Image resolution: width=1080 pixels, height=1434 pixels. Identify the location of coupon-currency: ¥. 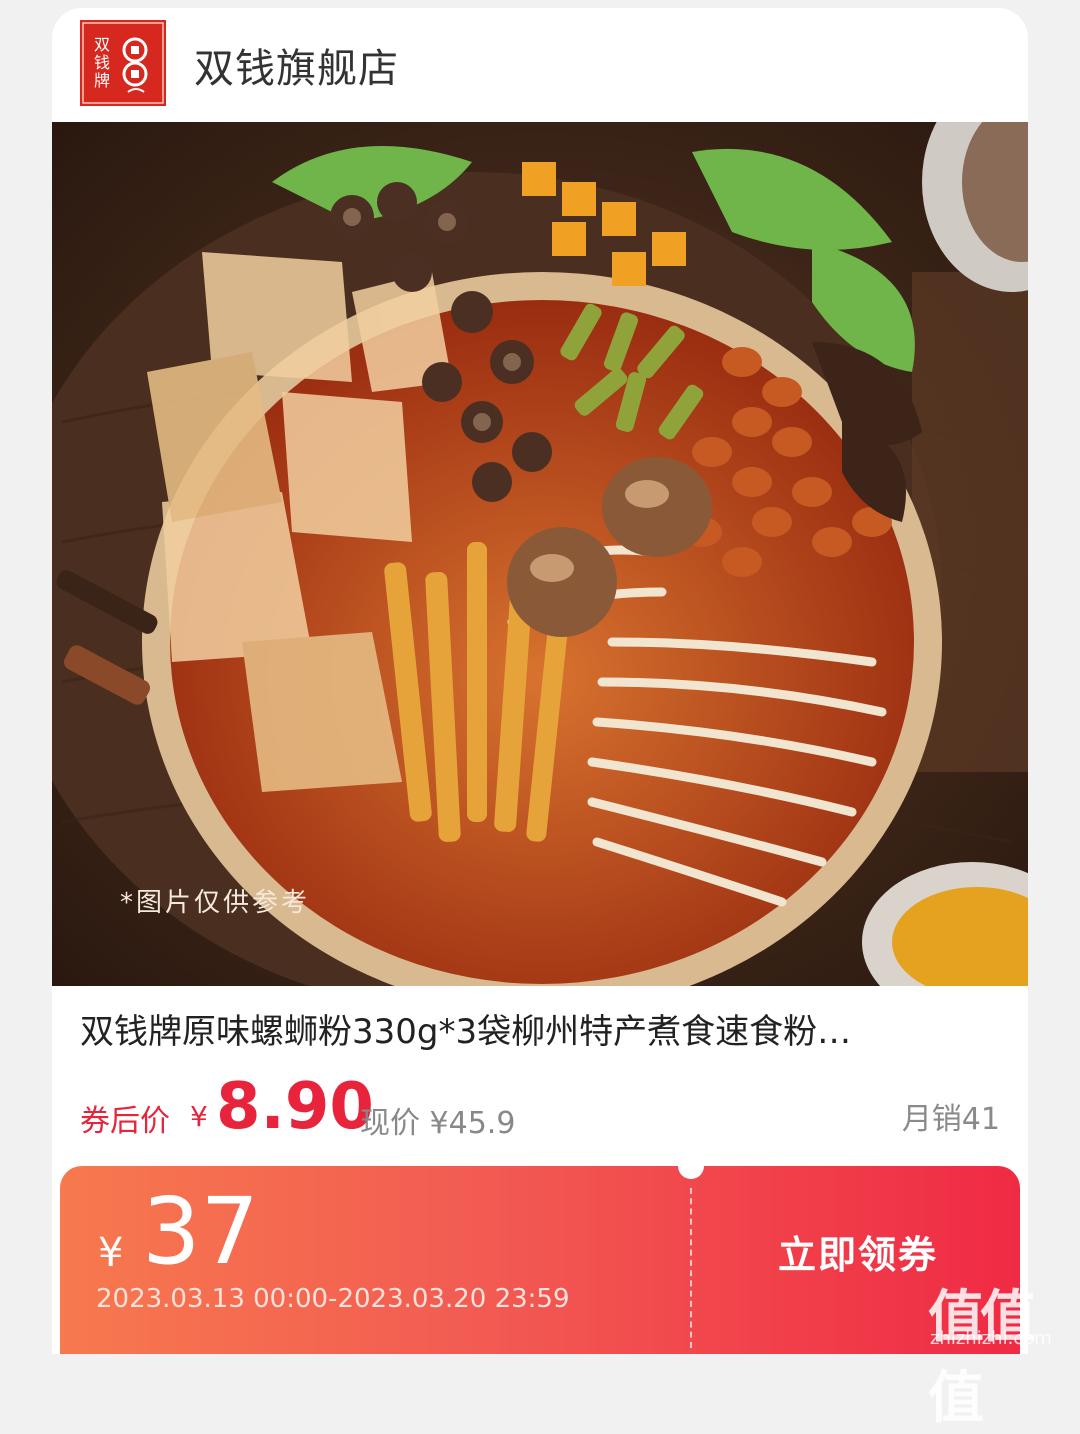
(111, 1253).